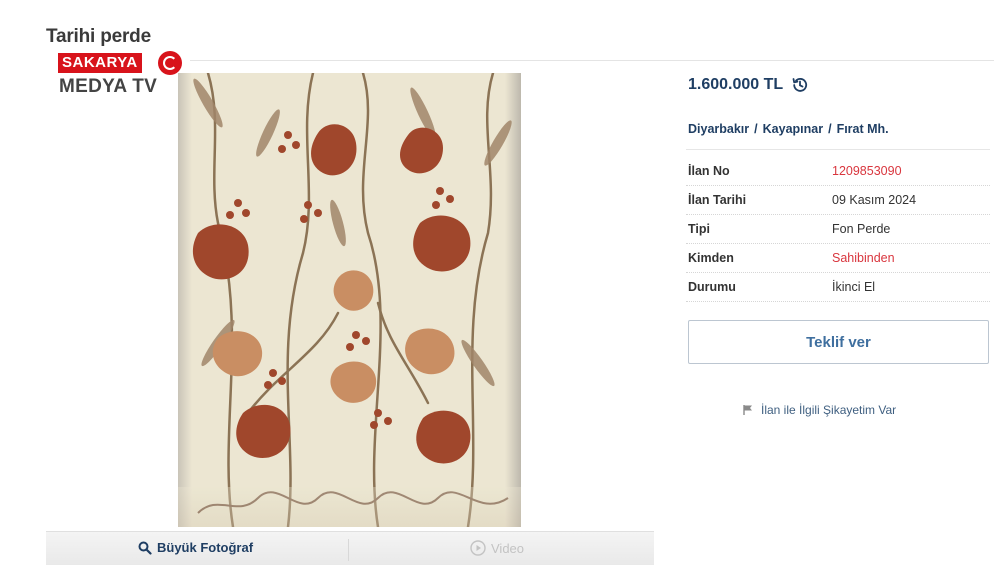 The image size is (1000, 565). What do you see at coordinates (800, 85) in the screenshot?
I see `history-icon` at bounding box center [800, 85].